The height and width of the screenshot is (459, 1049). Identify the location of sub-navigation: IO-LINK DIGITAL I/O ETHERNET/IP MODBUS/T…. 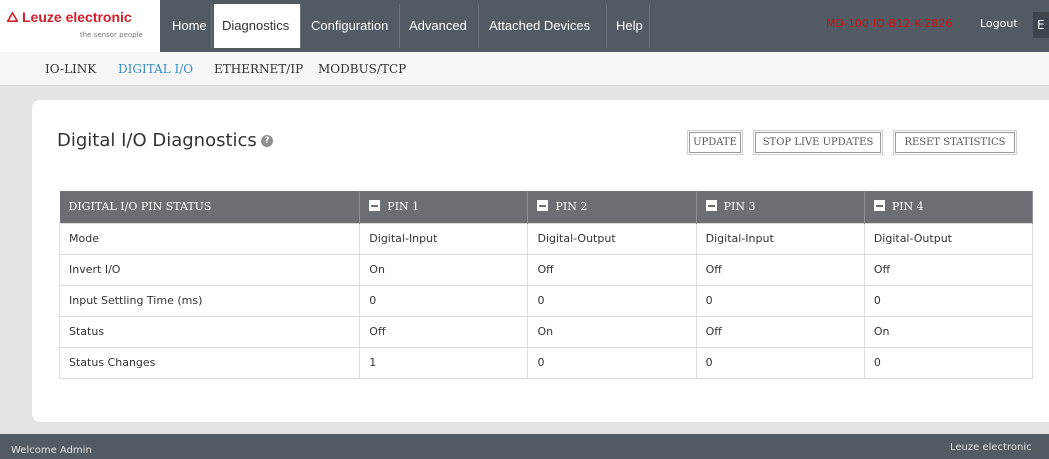
(524, 69).